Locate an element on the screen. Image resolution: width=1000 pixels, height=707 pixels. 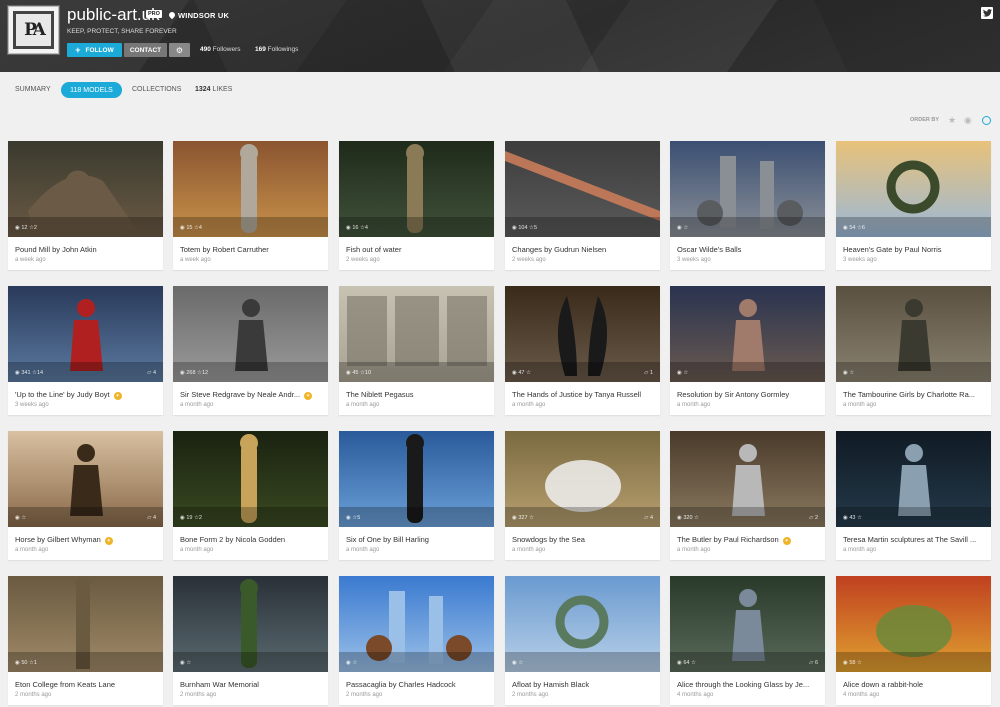
model-stats: ◉ 15 ☆4 is located at coordinates (191, 228).